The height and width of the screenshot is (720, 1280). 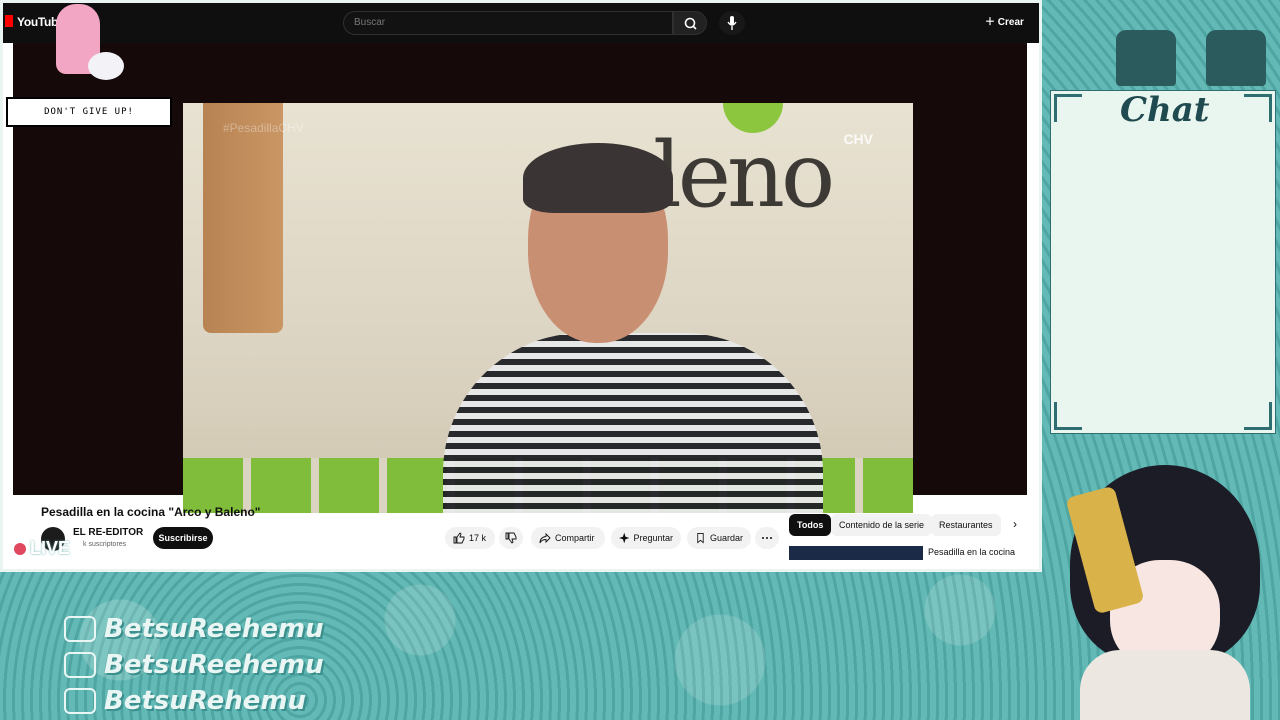 I want to click on instagram-icon, so click(x=80, y=629).